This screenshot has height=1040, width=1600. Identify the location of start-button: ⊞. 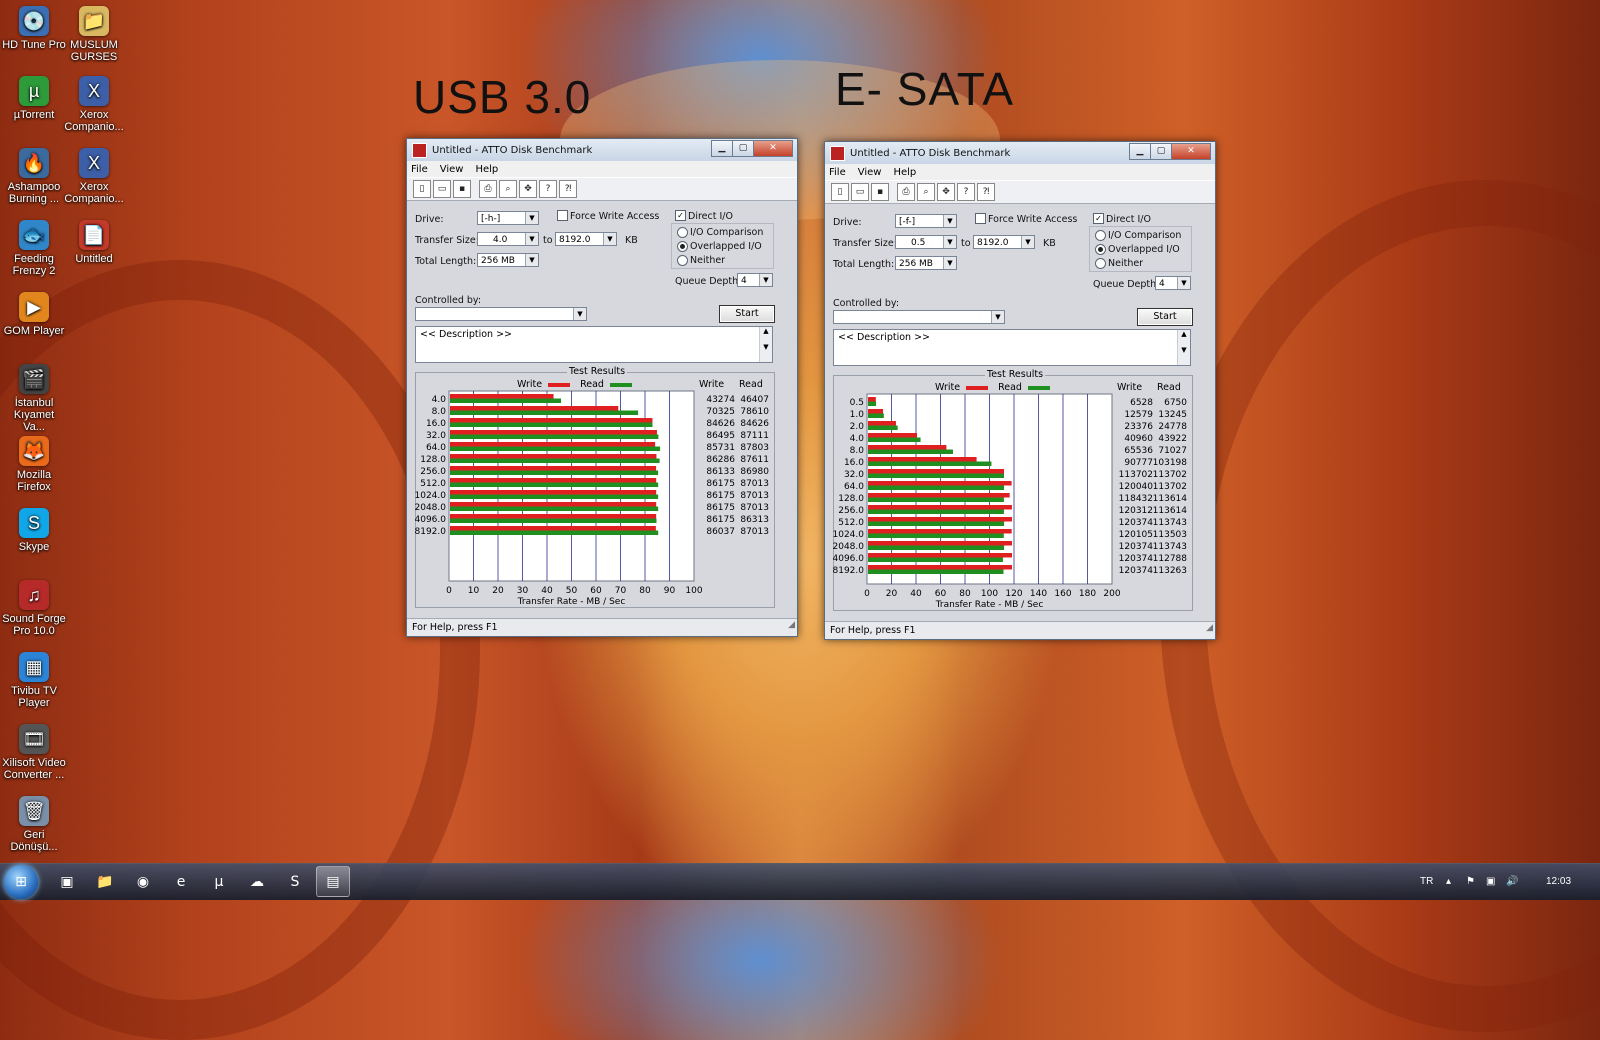
(21, 882).